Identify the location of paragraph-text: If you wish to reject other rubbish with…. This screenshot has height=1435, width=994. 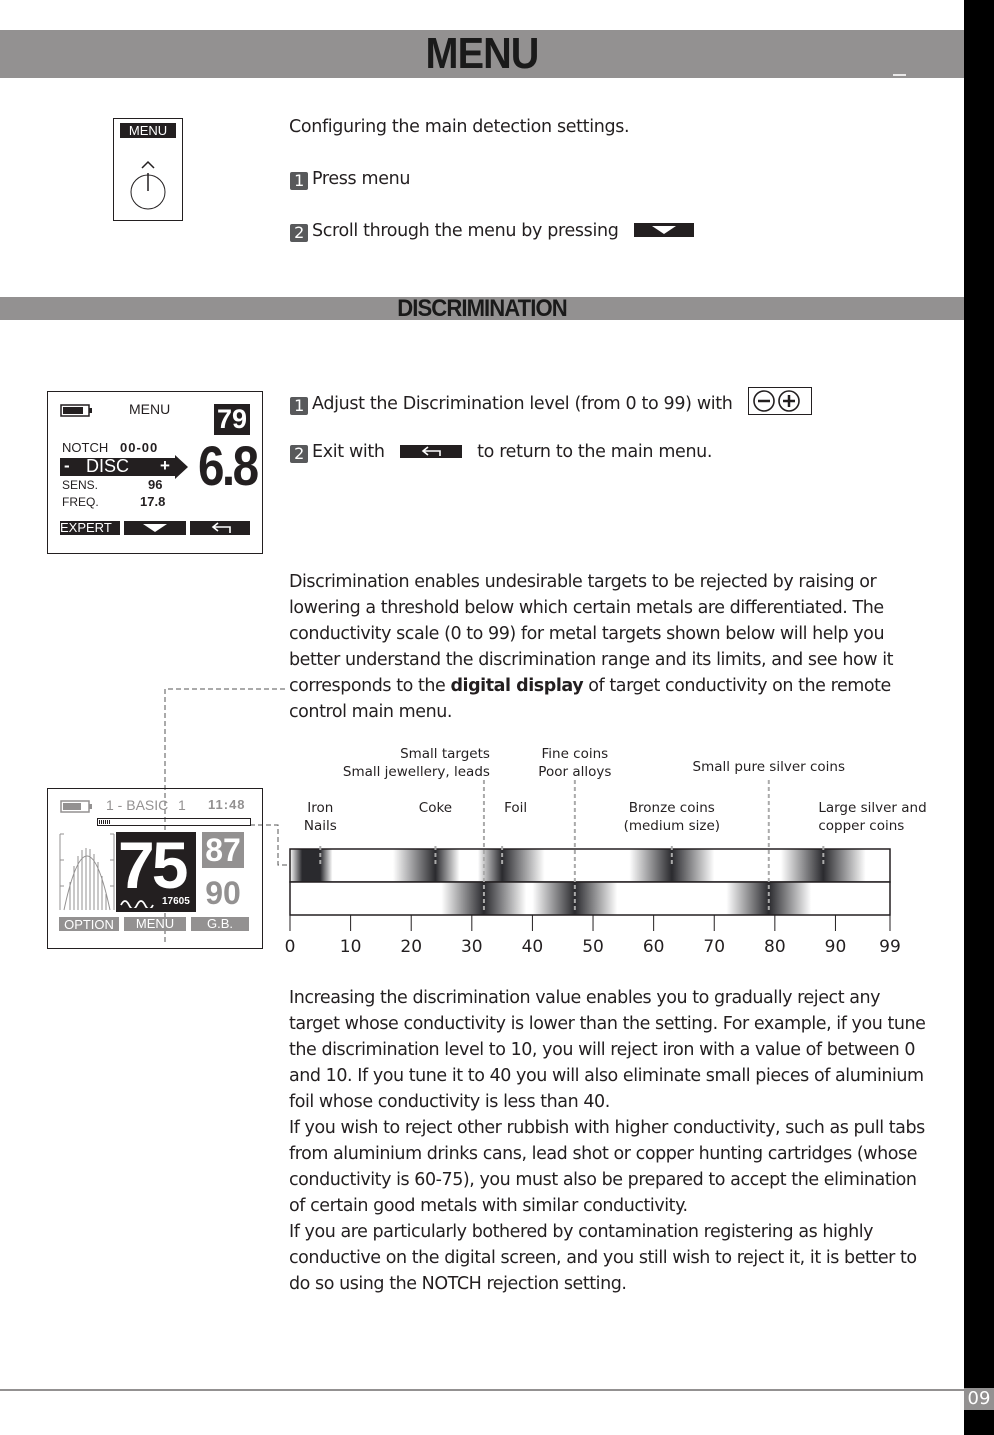
(607, 1167).